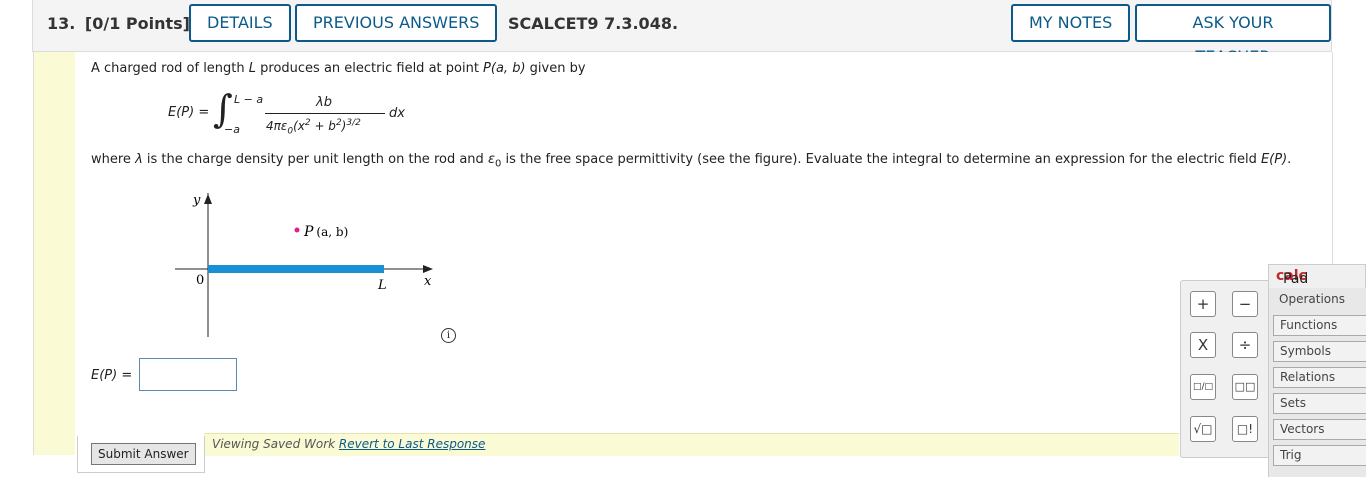 The height and width of the screenshot is (477, 1366). I want to click on calcpad-keys: + − X ÷ □/□ □□ √□ □!, so click(1225, 369).